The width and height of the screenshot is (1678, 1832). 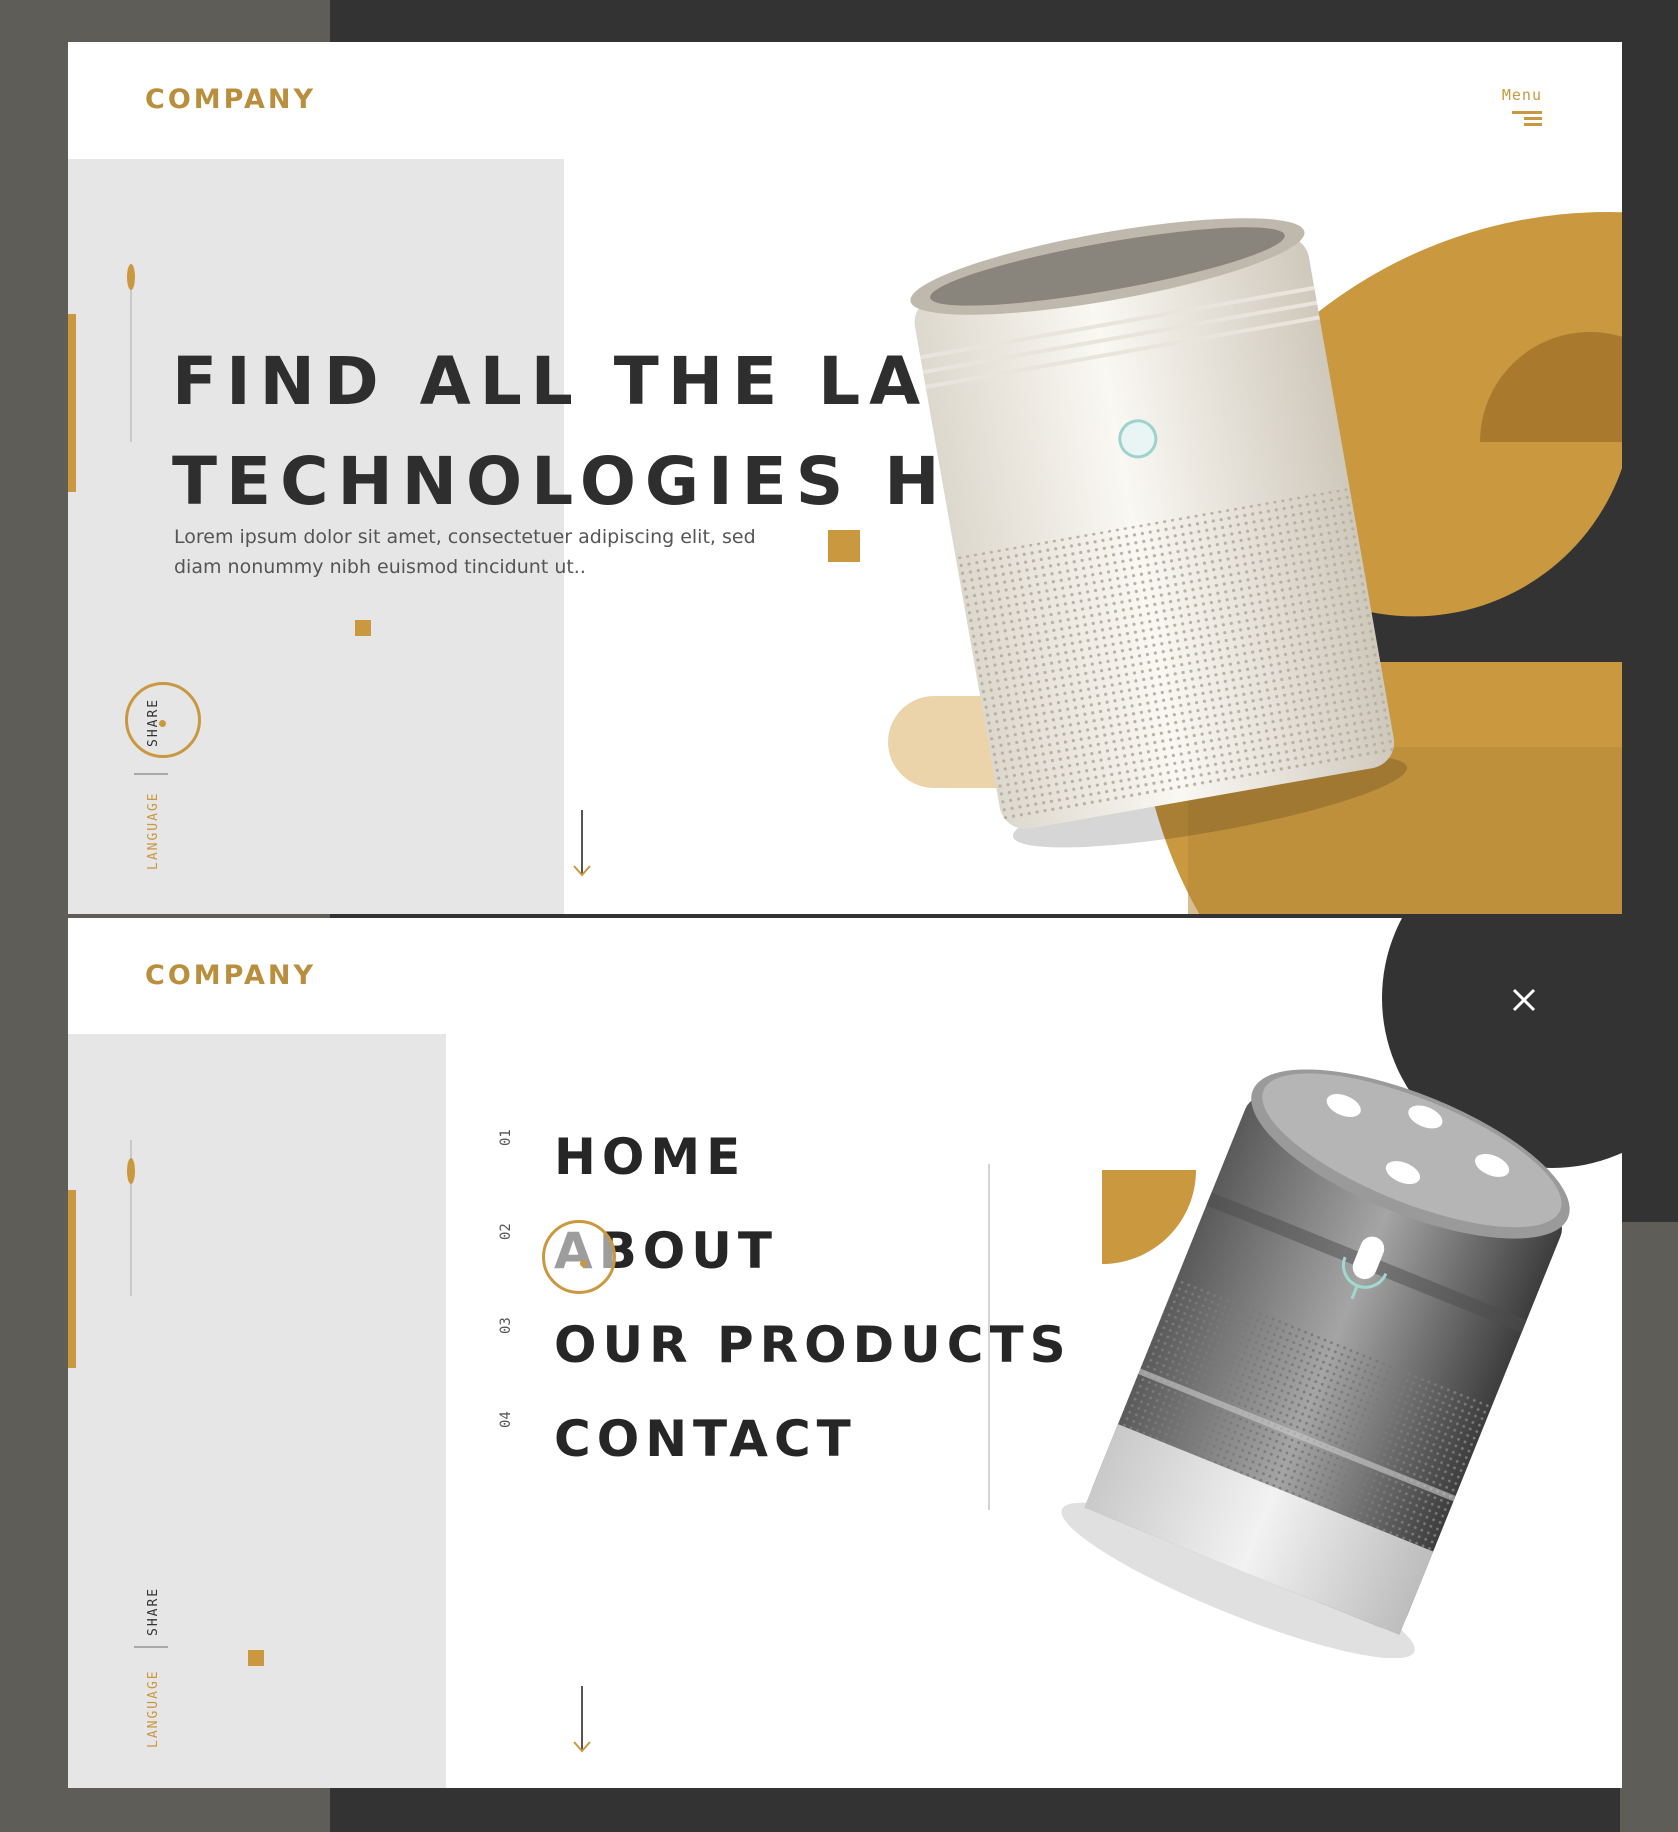 I want to click on headline-line-2: TECHNOLOGIES HERE, so click(x=644, y=481).